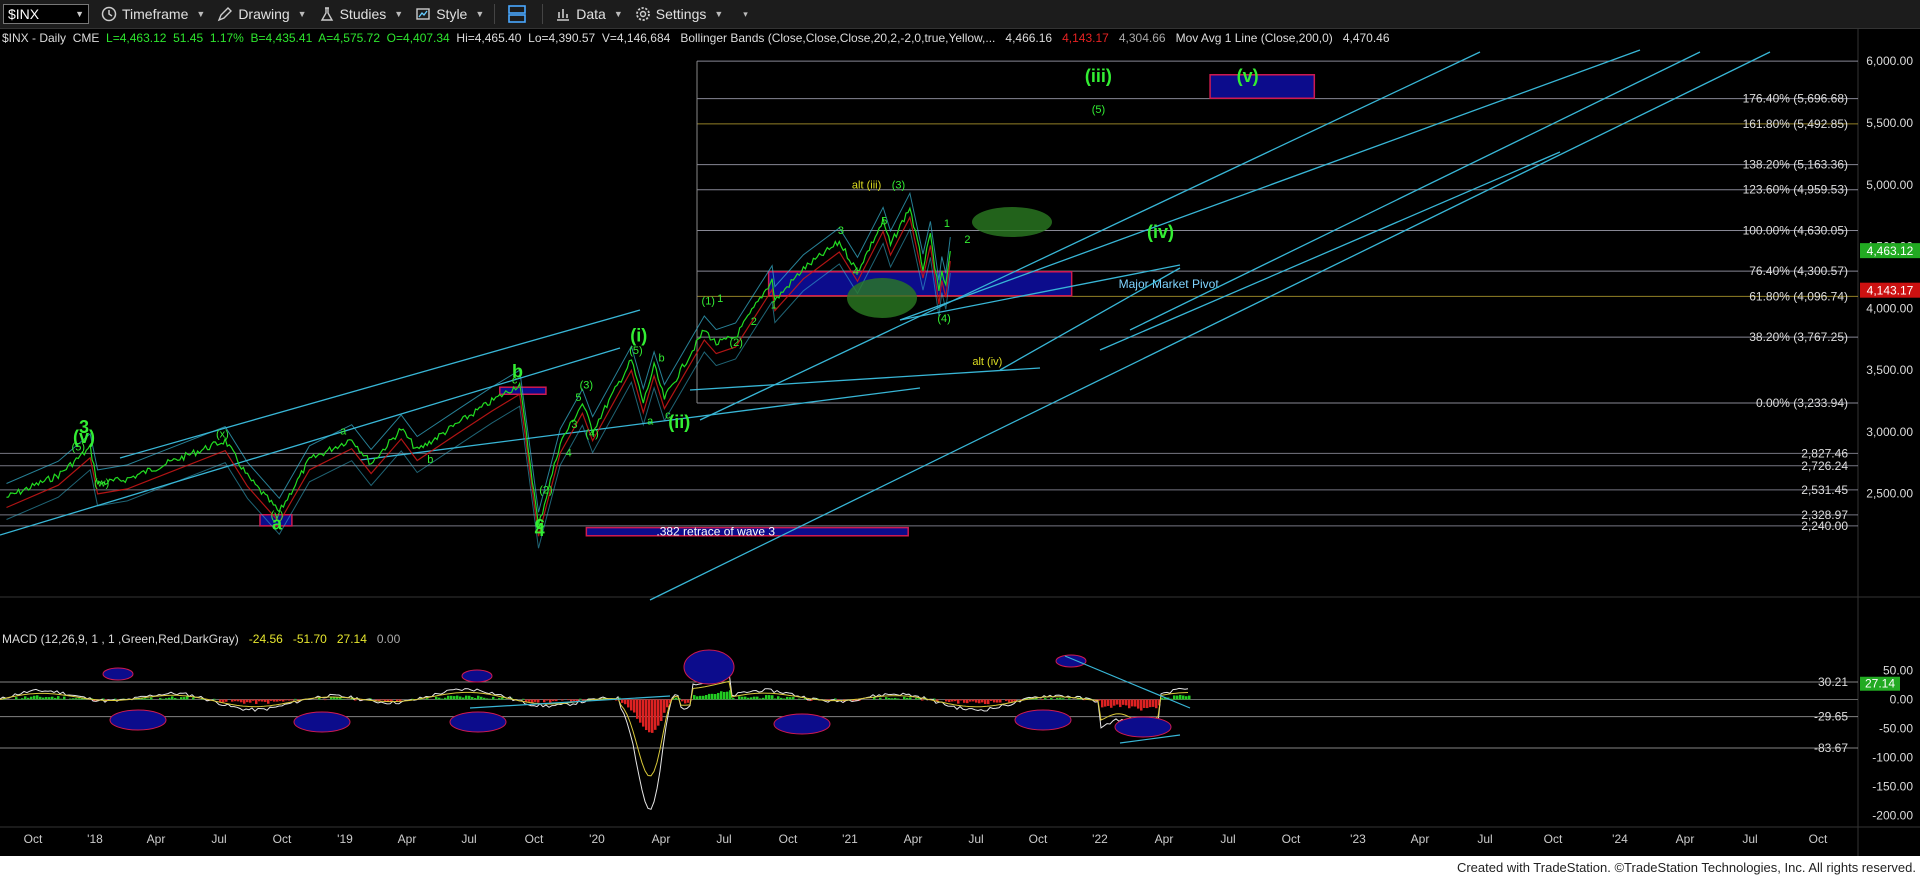 This screenshot has height=876, width=1920. What do you see at coordinates (1798, 337) in the screenshot?
I see `level-label: 38.20% (3,767.25)` at bounding box center [1798, 337].